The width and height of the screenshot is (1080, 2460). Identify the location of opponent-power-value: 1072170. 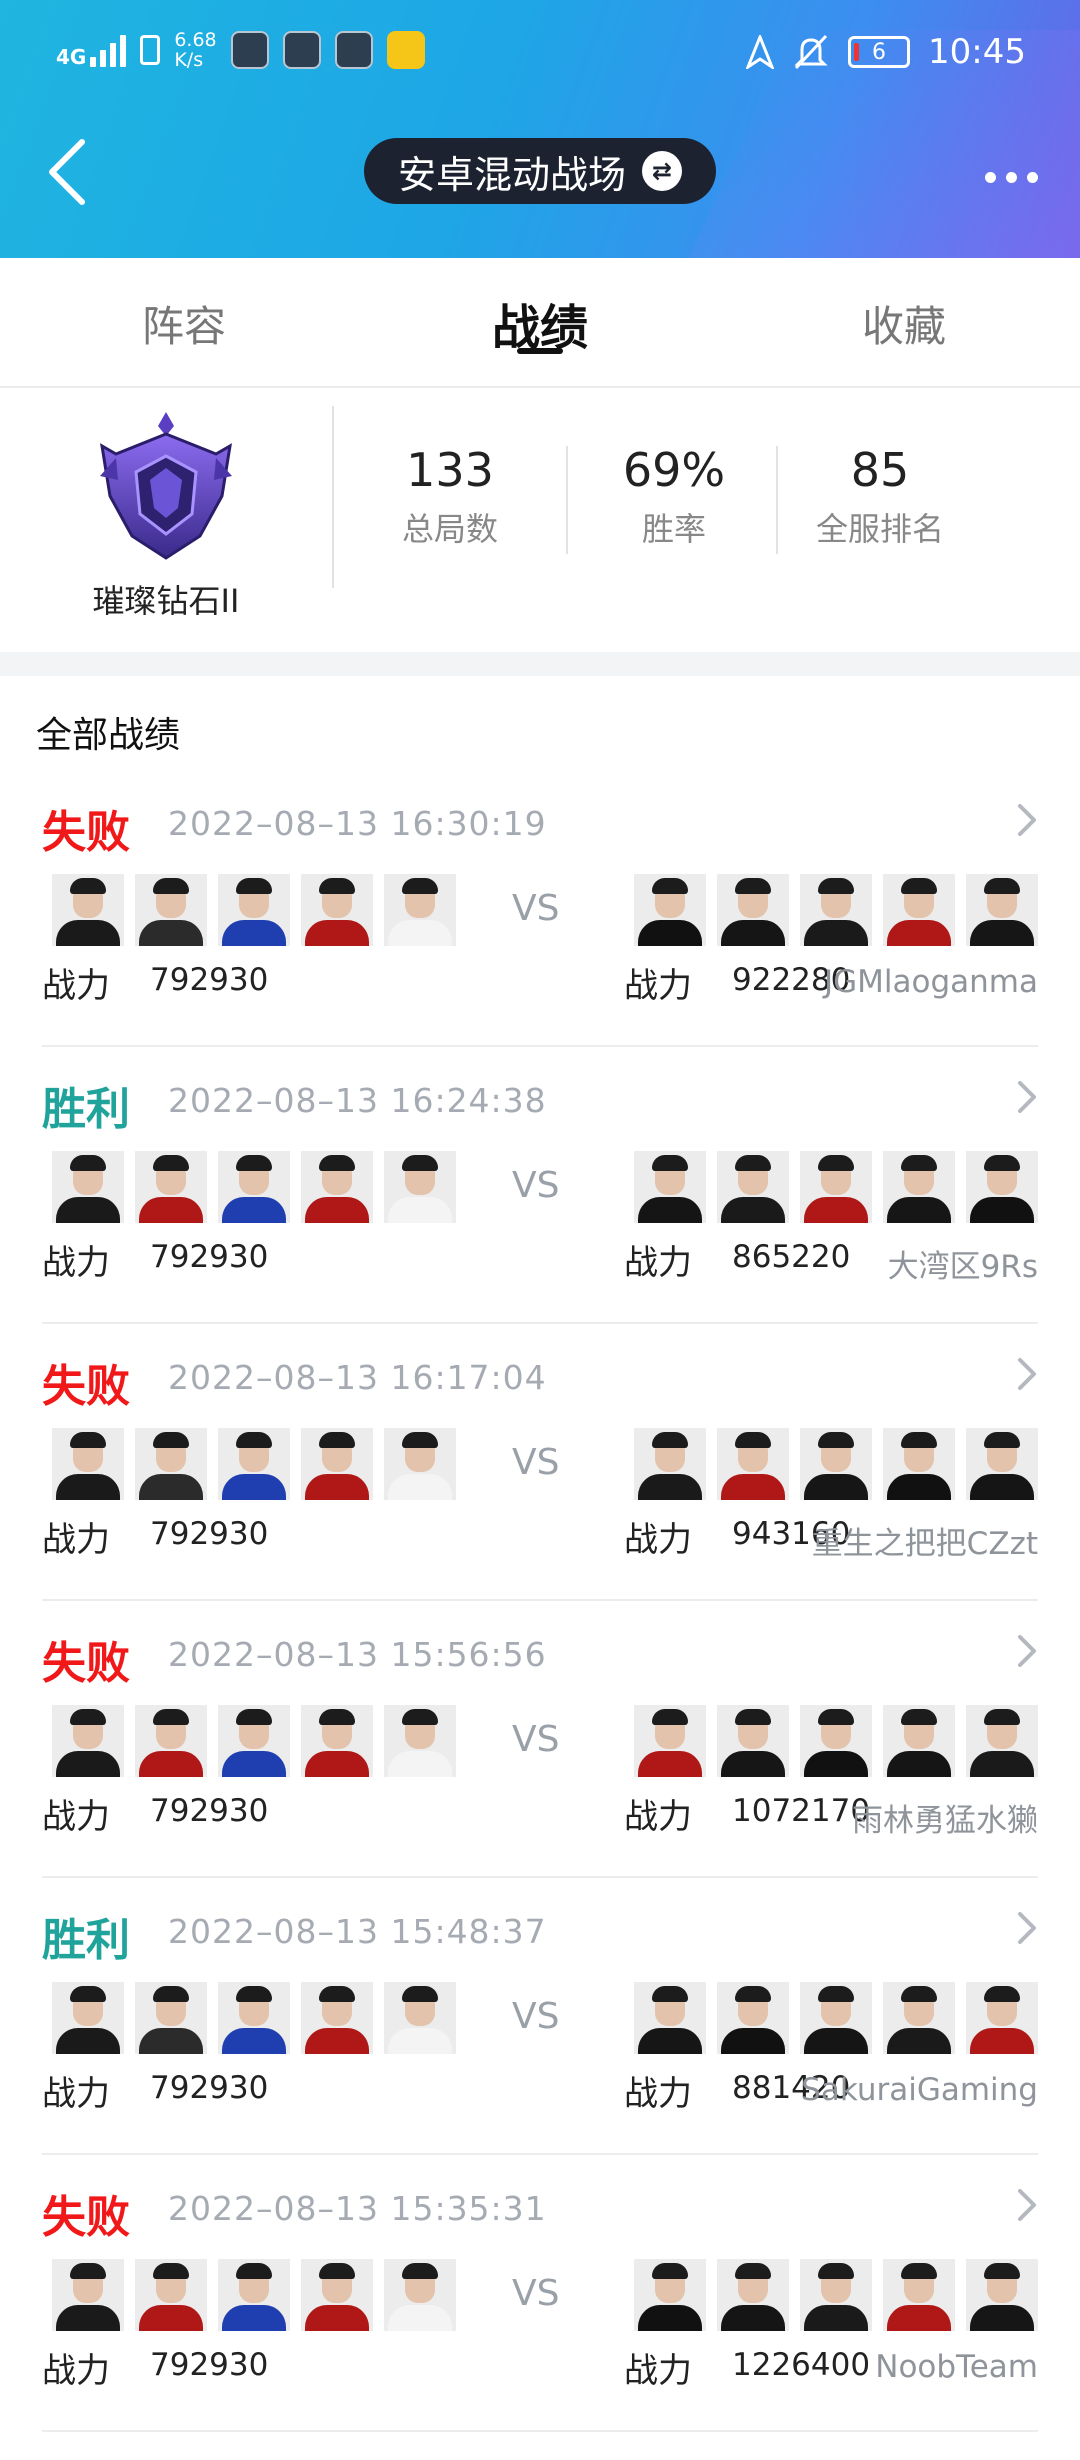
(801, 1811).